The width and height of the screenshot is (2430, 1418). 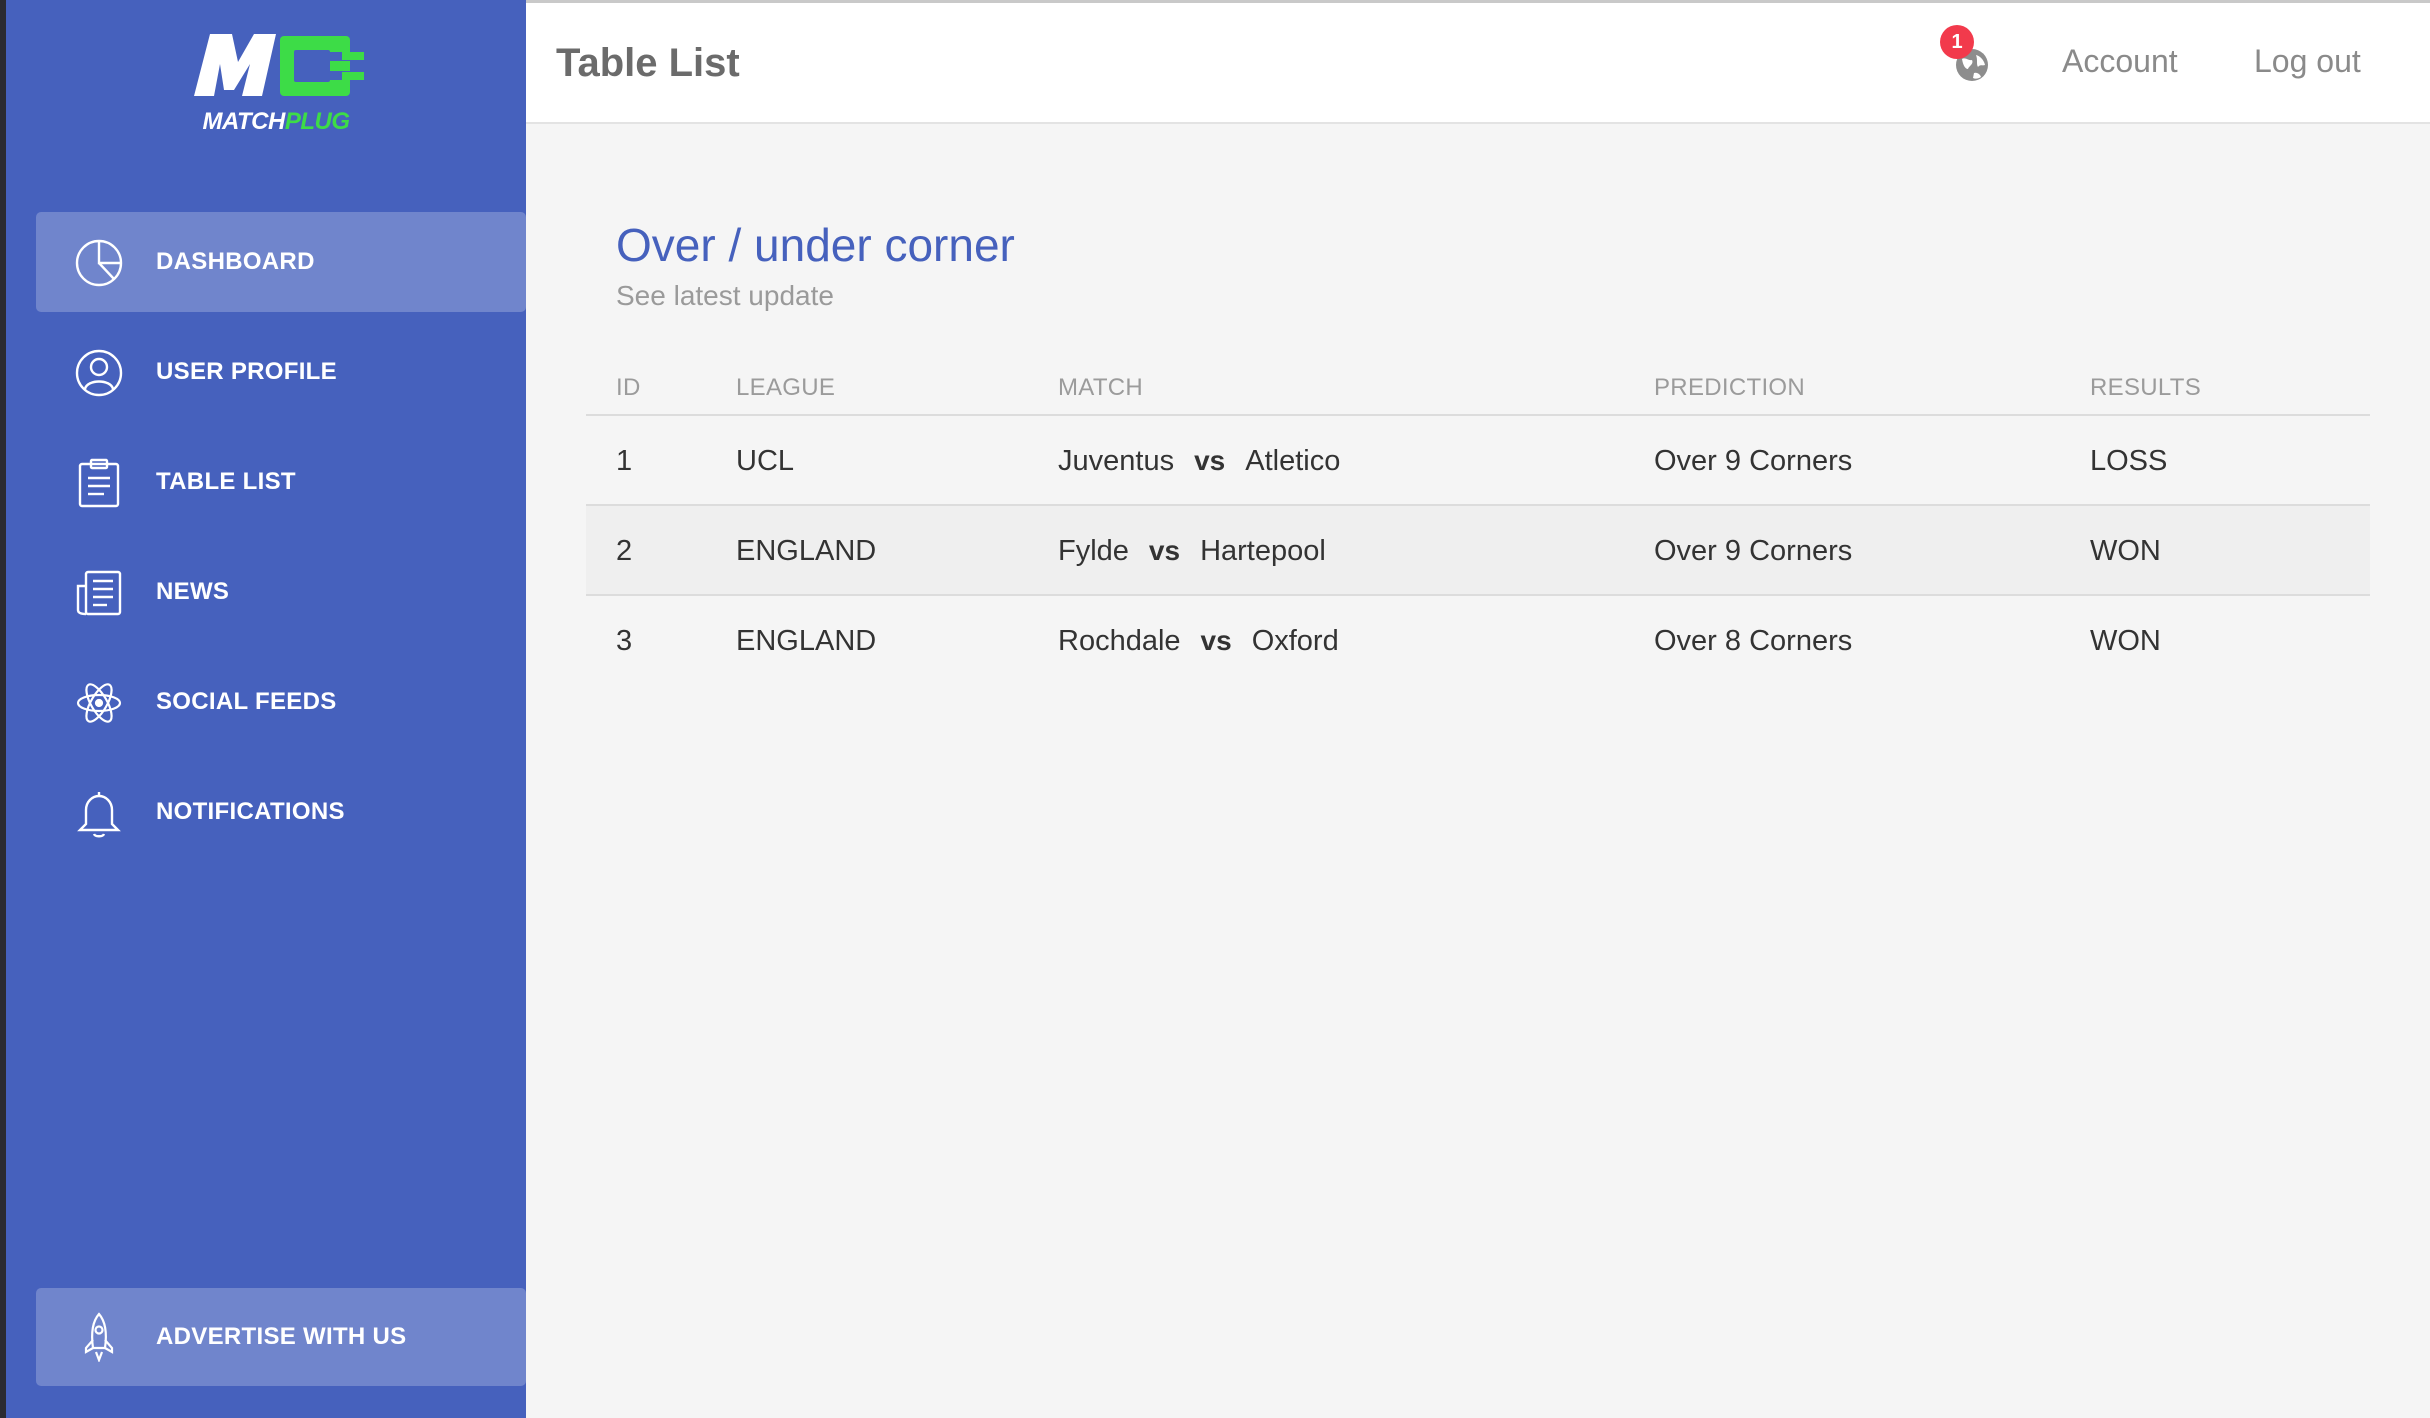 What do you see at coordinates (99, 373) in the screenshot?
I see `user-icon` at bounding box center [99, 373].